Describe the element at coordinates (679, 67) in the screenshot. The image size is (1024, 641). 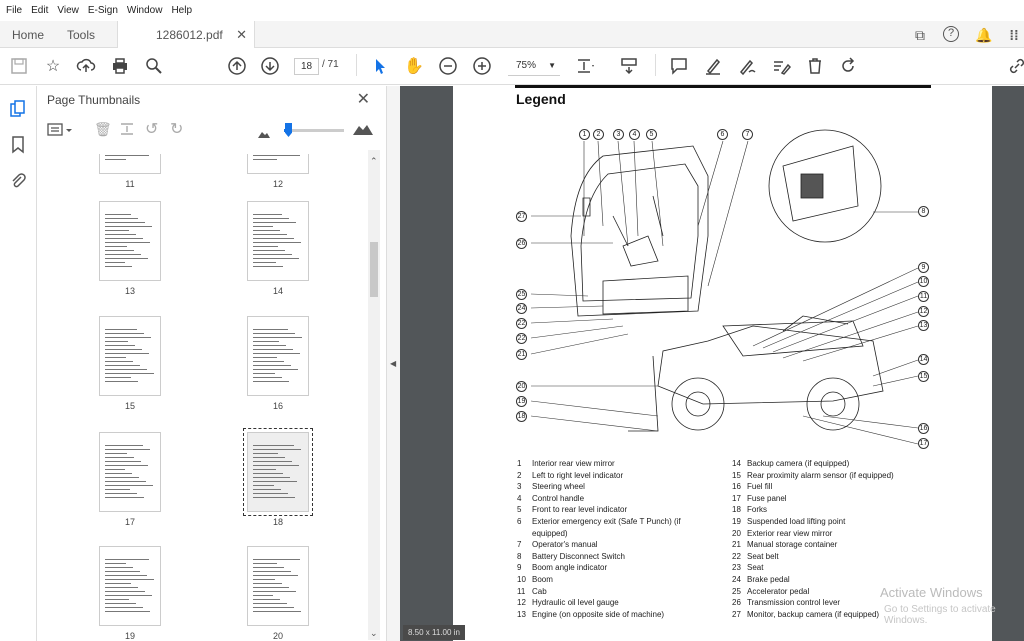
I see `comment-icon` at that location.